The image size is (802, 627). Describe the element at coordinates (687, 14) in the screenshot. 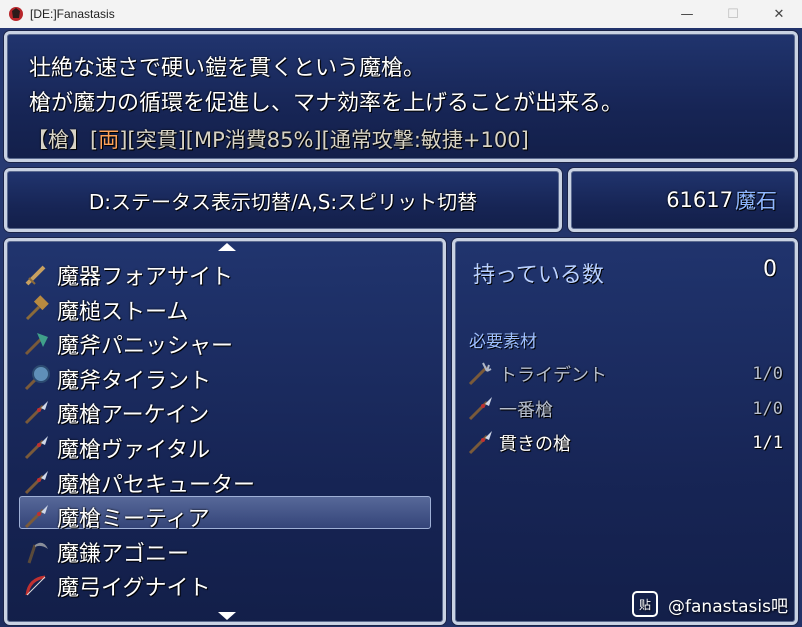

I see `minimize-button: —` at that location.